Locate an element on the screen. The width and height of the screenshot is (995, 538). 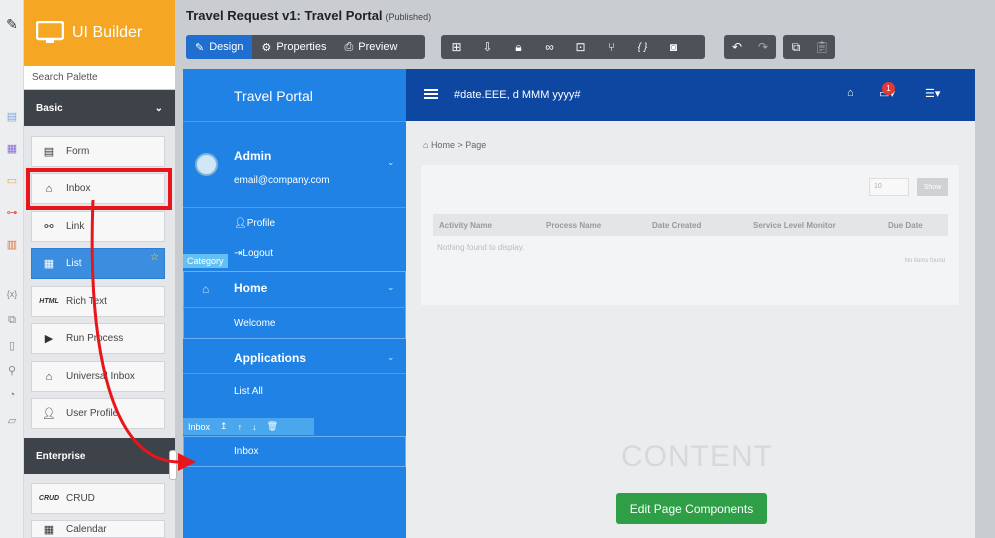
page-size-input: 10 is located at coordinates (889, 187).